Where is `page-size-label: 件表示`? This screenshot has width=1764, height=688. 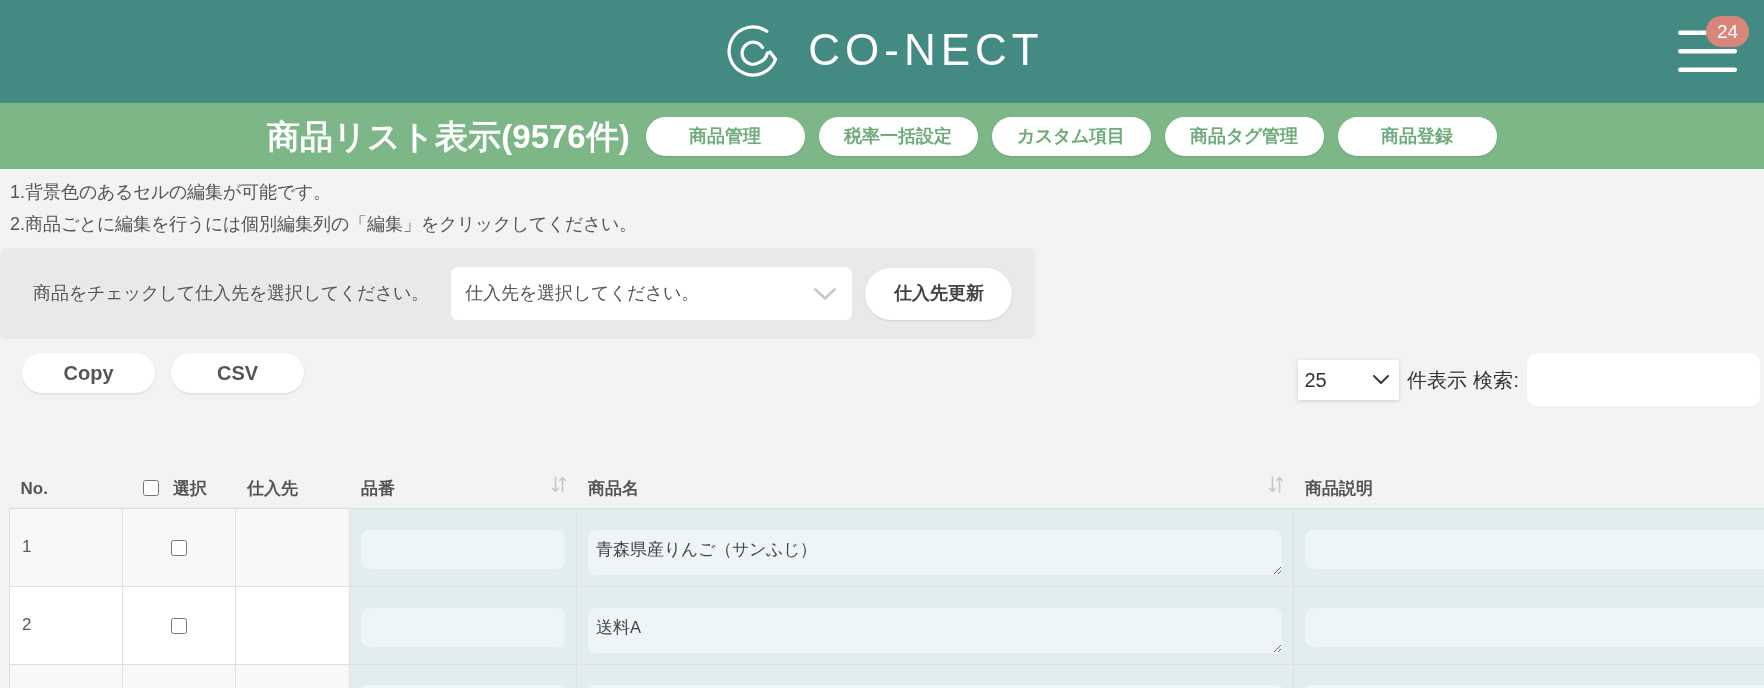 page-size-label: 件表示 is located at coordinates (1437, 380).